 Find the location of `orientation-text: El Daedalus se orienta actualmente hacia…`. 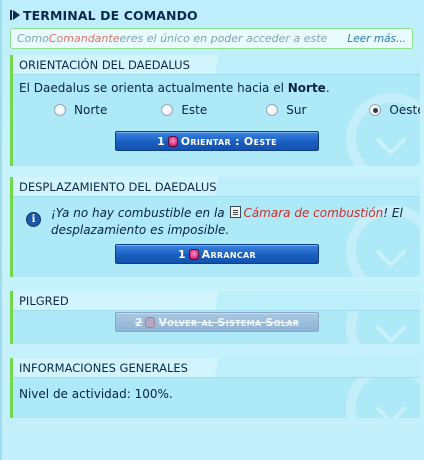

orientation-text: El Daedalus se orienta actualmente hacia… is located at coordinates (153, 88).